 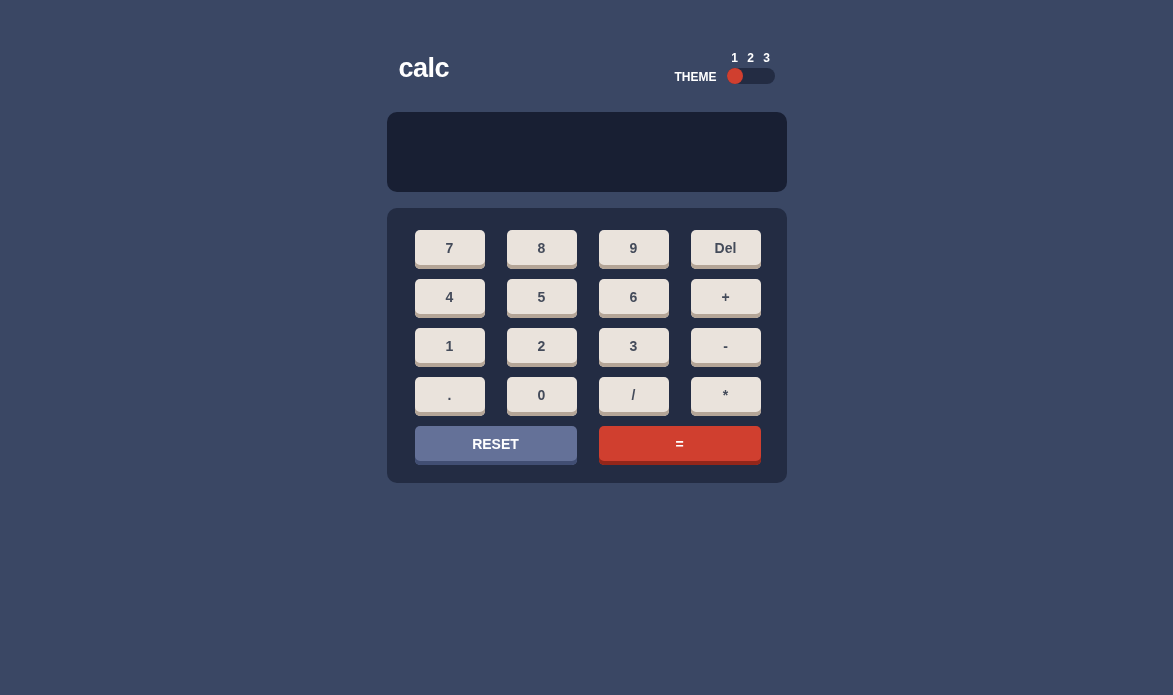 What do you see at coordinates (424, 69) in the screenshot?
I see `app-title: calc` at bounding box center [424, 69].